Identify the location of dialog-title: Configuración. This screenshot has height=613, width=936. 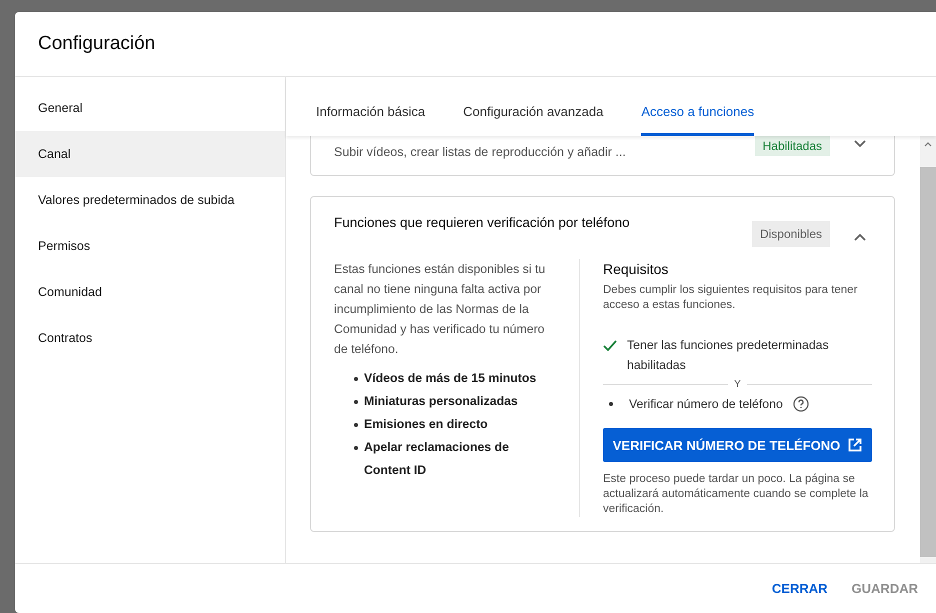
(97, 44).